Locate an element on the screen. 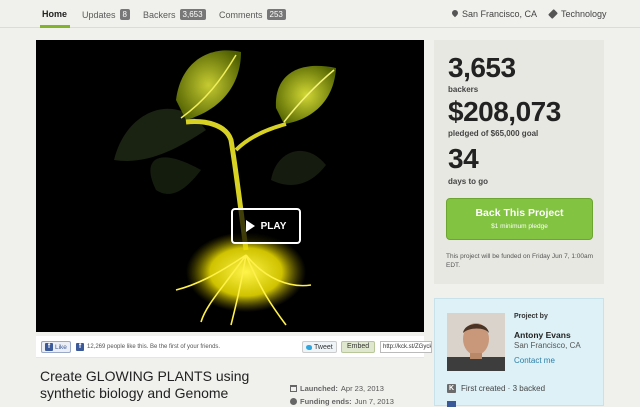 This screenshot has height=407, width=640. facebook-icon: f is located at coordinates (49, 347).